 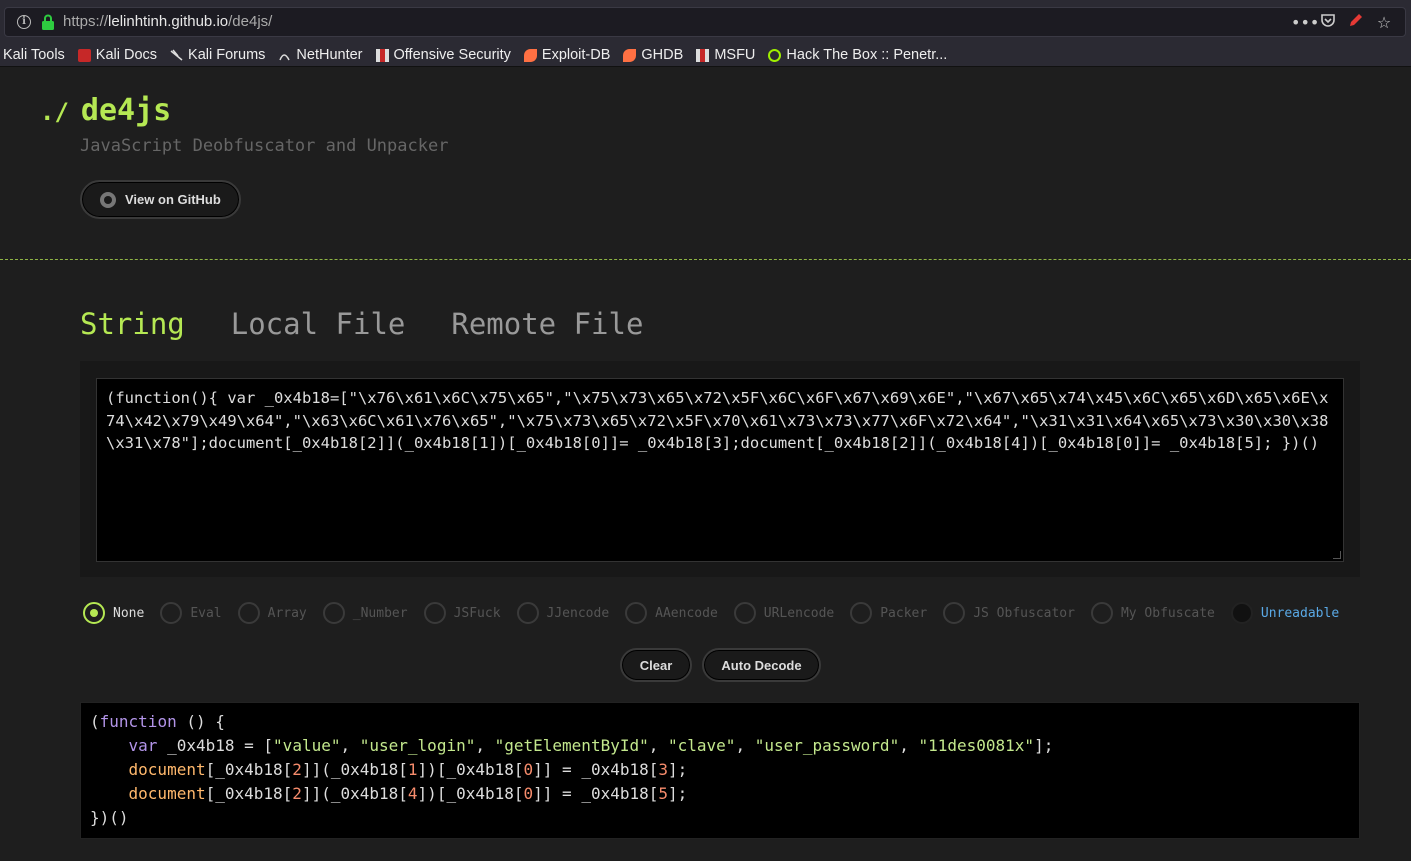 I want to click on site-title: ./ de4js, so click(x=105, y=110).